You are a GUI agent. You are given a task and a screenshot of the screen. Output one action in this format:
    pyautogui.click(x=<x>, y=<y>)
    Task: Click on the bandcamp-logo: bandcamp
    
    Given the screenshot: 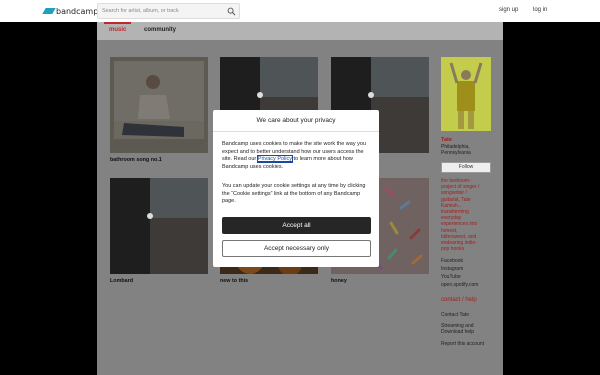 What is the action you would take?
    pyautogui.click(x=70, y=11)
    